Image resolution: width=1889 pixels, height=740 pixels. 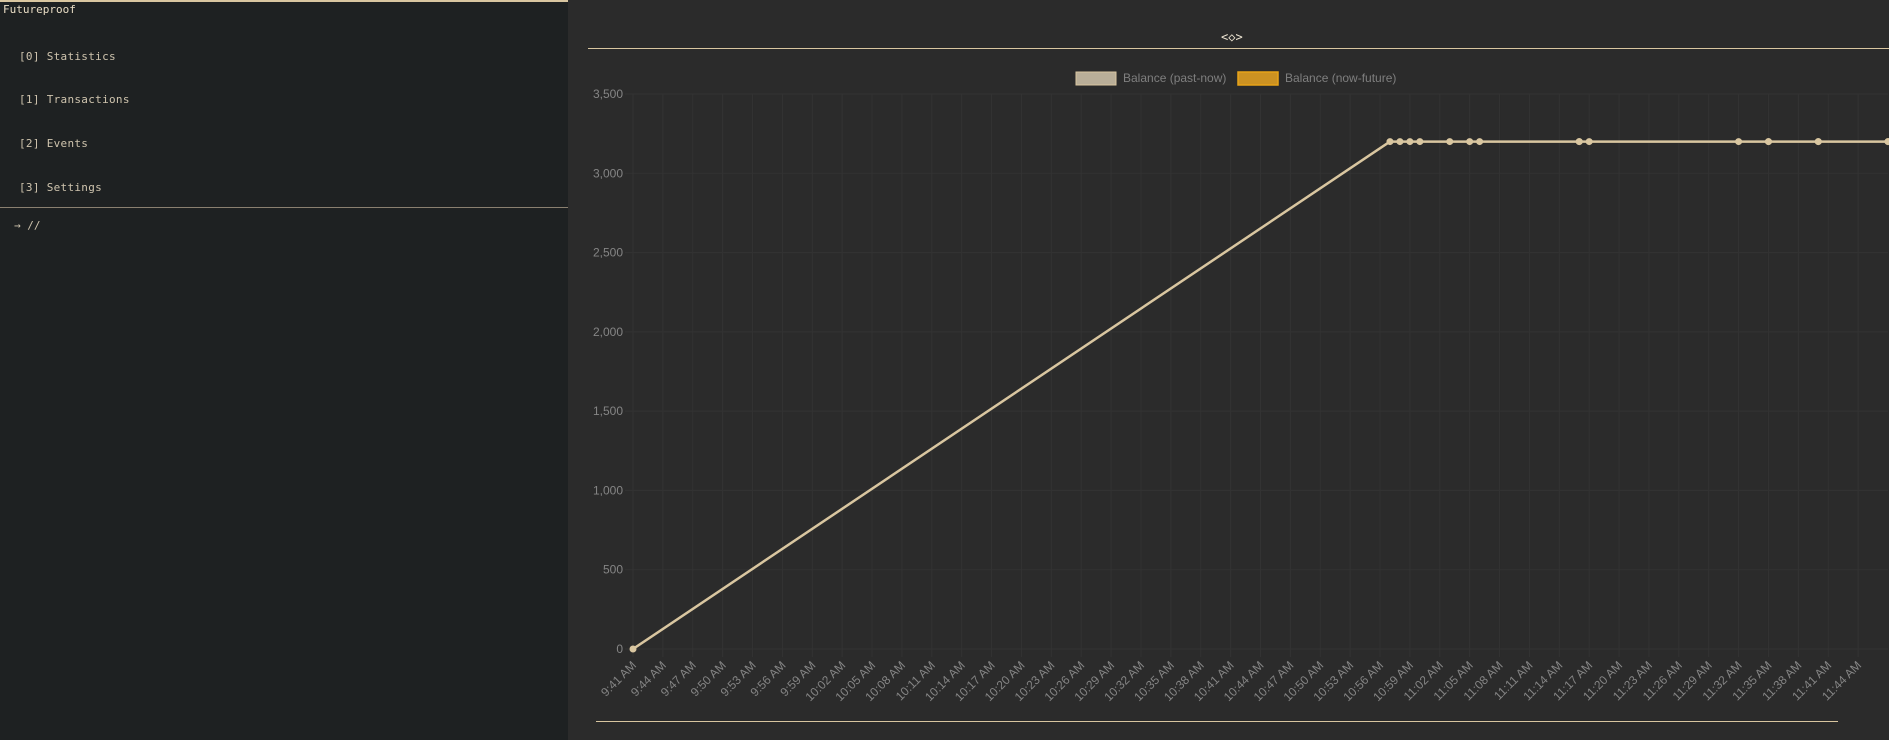 What do you see at coordinates (613, 570) in the screenshot?
I see `y-tick-label: 500` at bounding box center [613, 570].